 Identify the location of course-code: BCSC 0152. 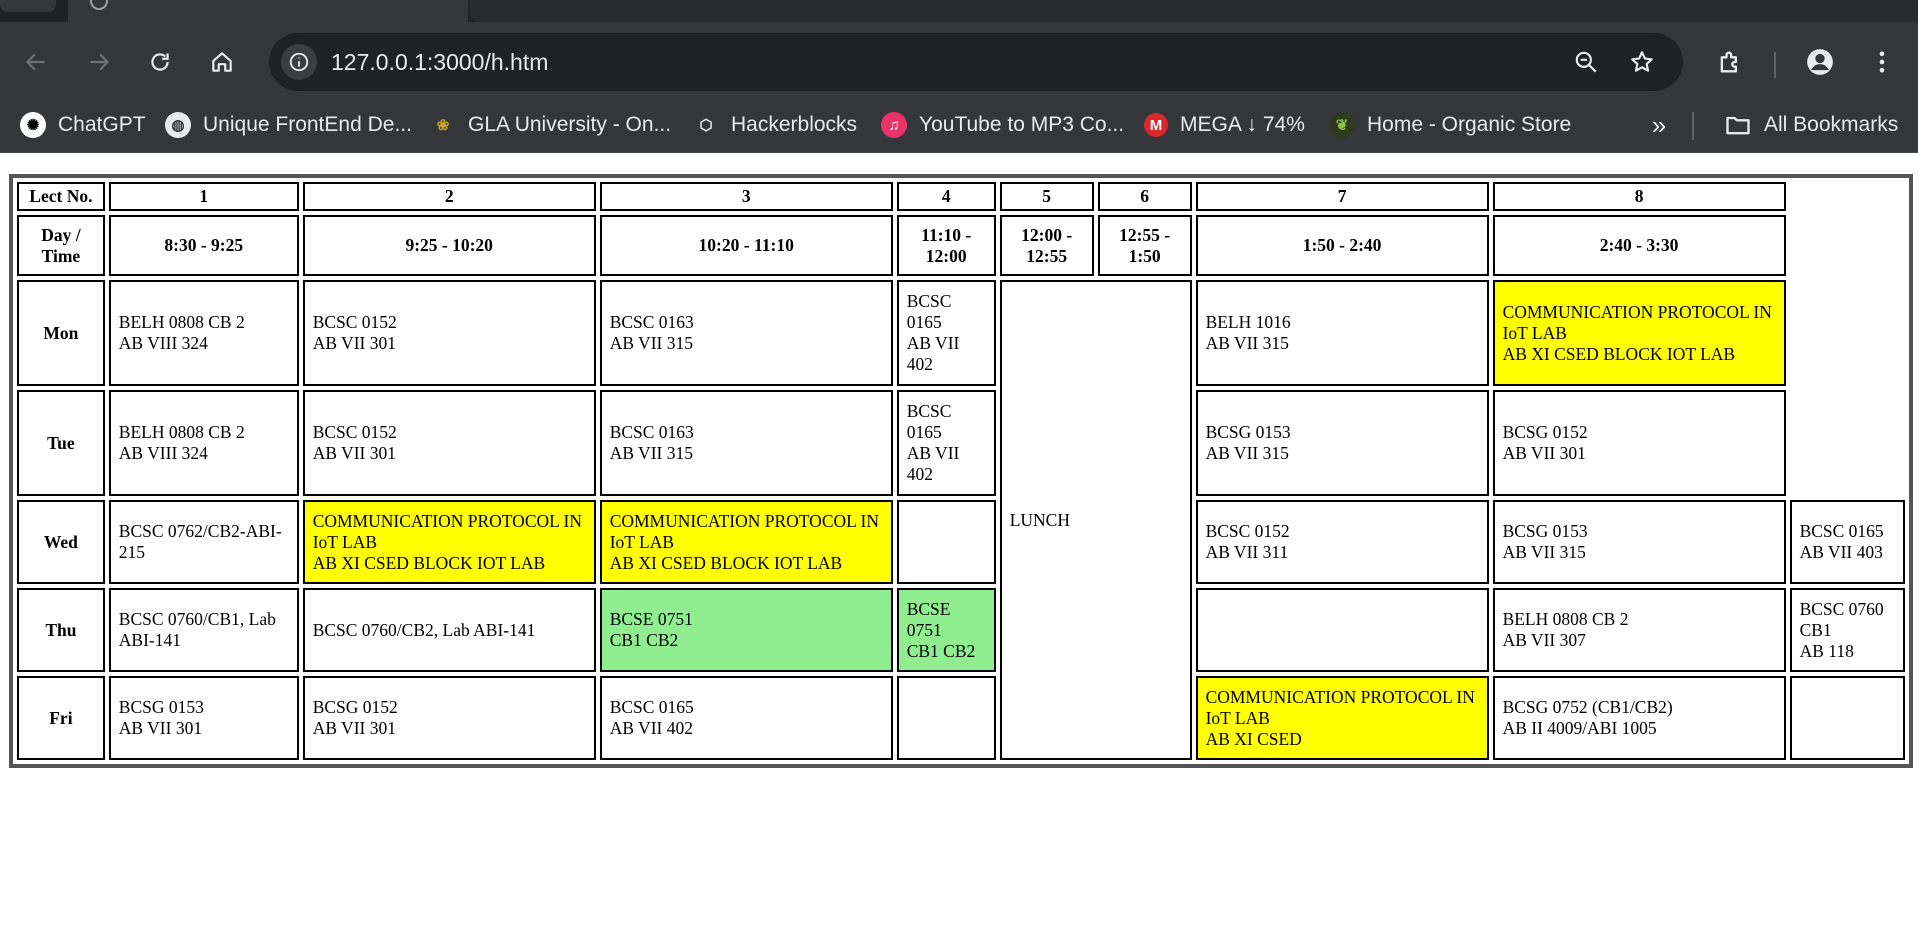
(1247, 531).